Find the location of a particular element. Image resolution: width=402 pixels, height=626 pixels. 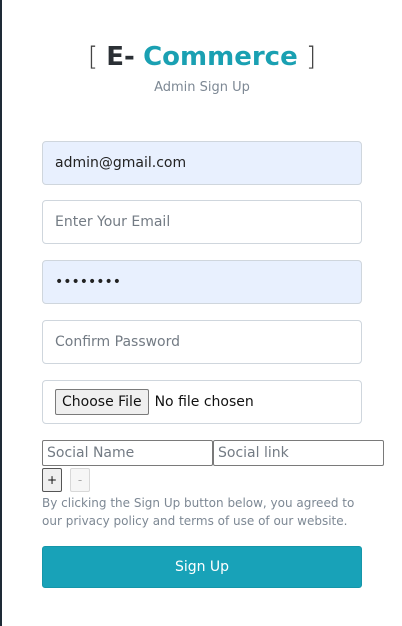

sign-up-button: Sign Up is located at coordinates (202, 567).